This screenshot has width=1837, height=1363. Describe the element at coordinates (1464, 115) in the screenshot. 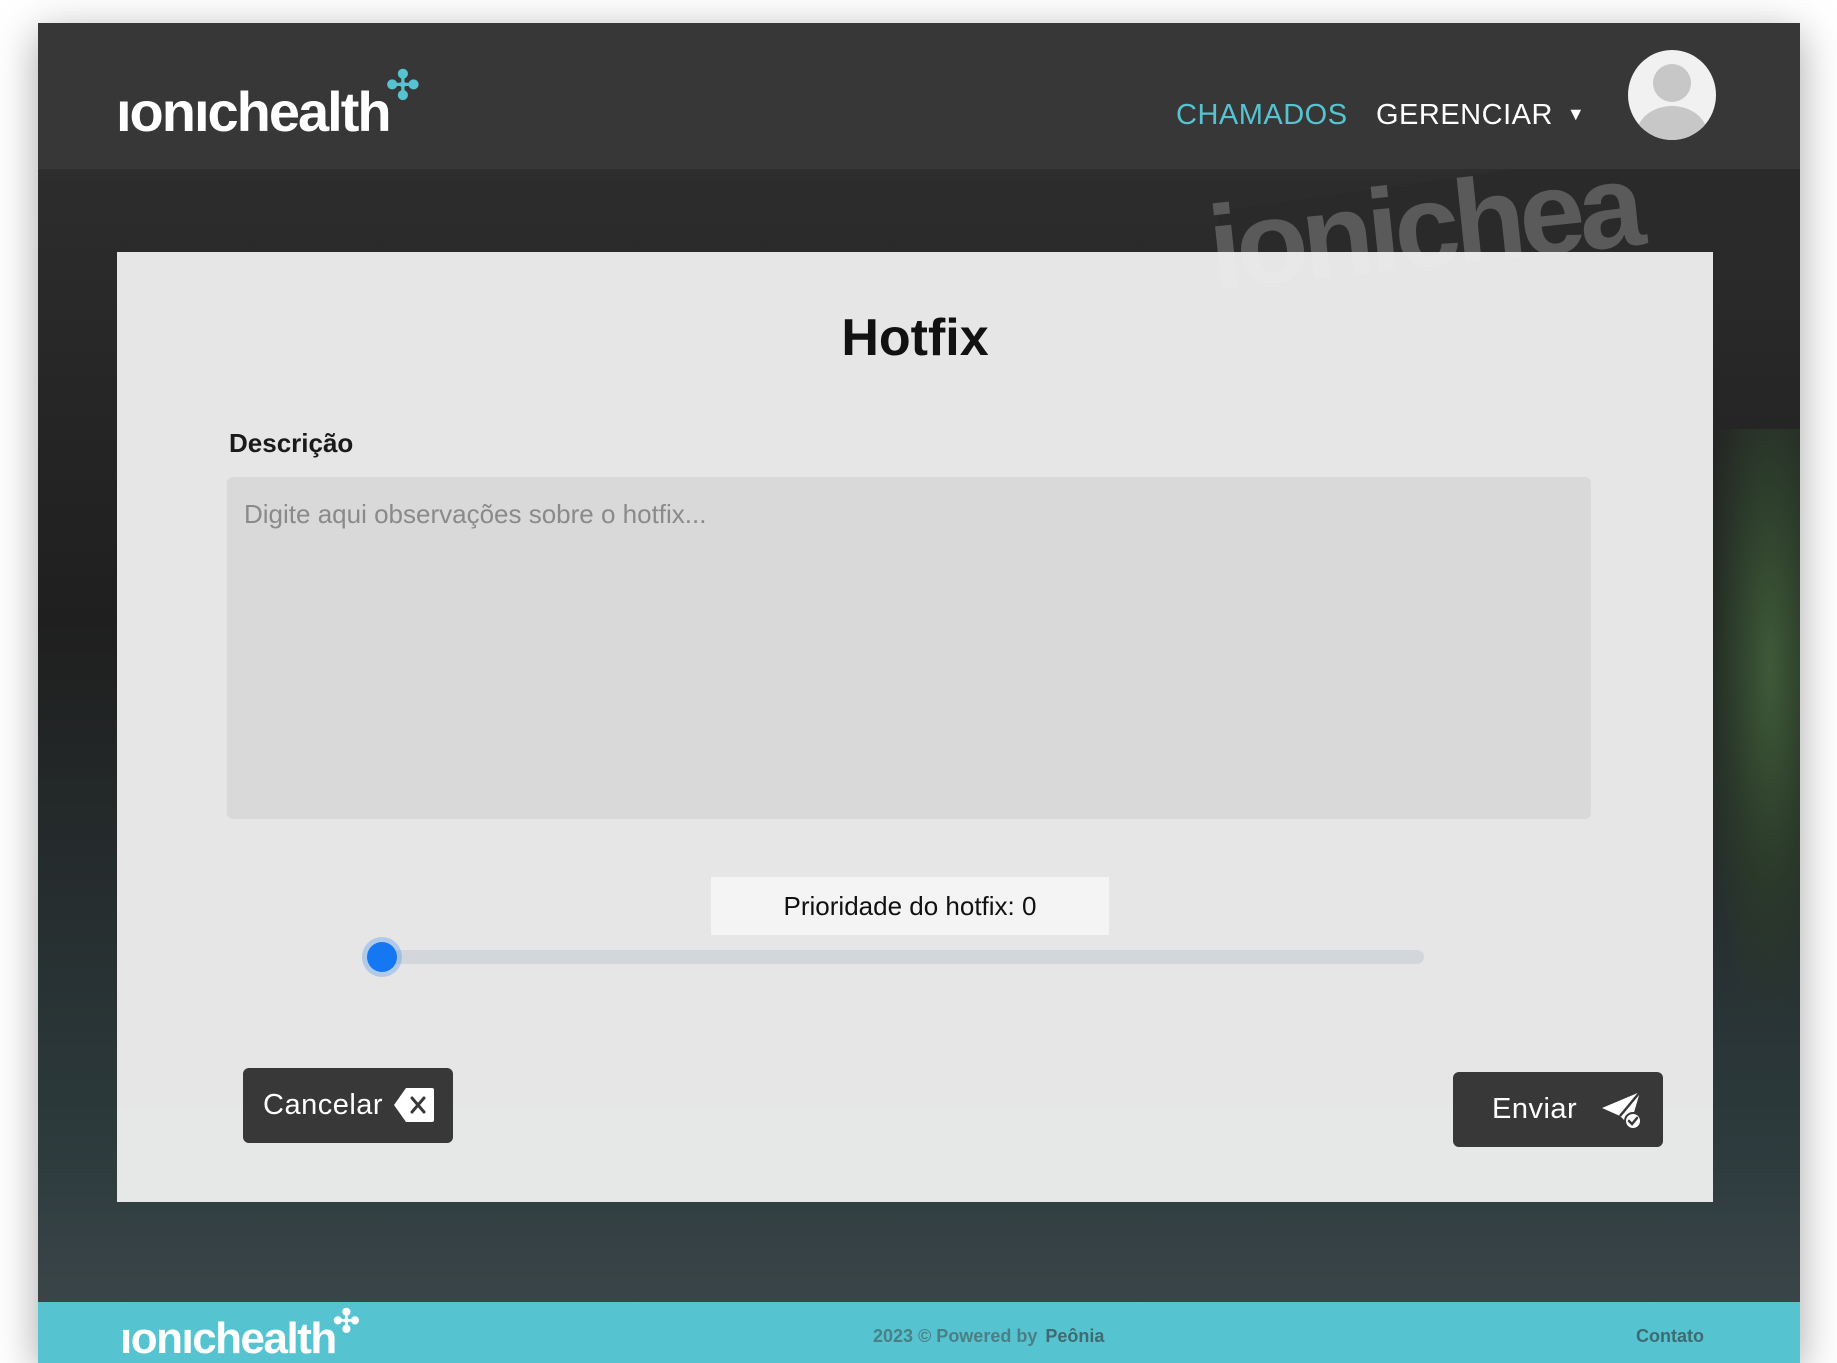

I see `nav-gerenciar-label: GERENCIAR` at that location.